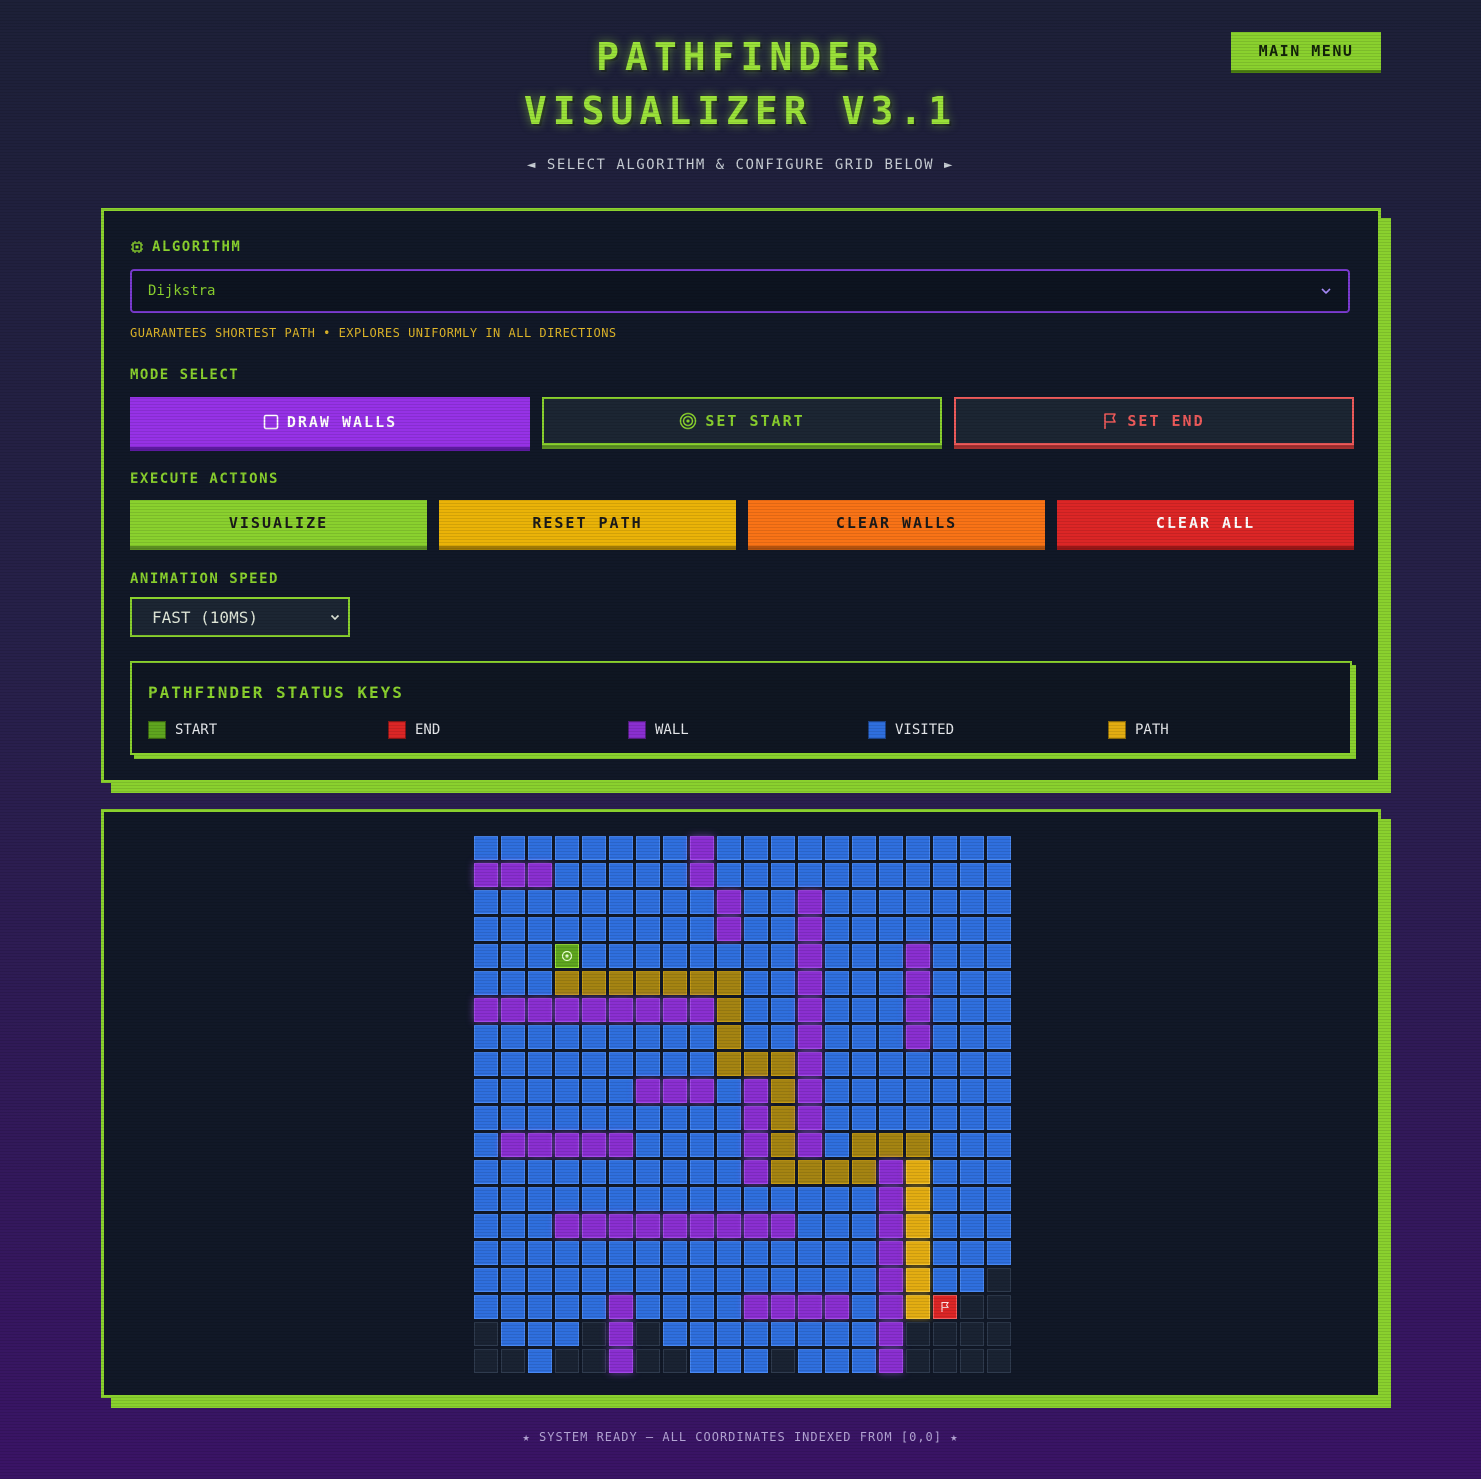 The image size is (1481, 1479). Describe the element at coordinates (896, 523) in the screenshot. I see `clear-walls-button: CLEAR WALLS` at that location.